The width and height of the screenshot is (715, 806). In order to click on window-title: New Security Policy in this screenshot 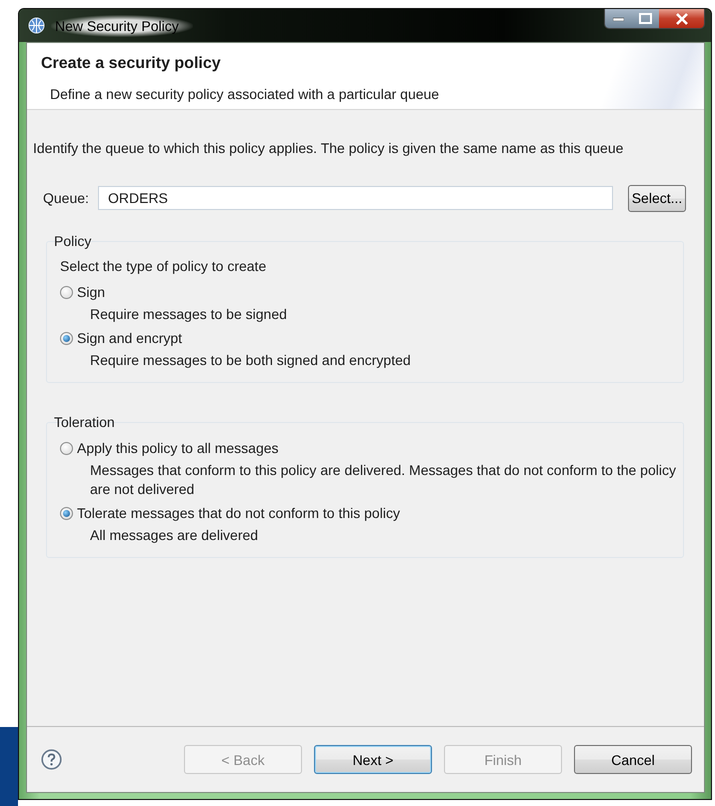, I will do `click(122, 25)`.